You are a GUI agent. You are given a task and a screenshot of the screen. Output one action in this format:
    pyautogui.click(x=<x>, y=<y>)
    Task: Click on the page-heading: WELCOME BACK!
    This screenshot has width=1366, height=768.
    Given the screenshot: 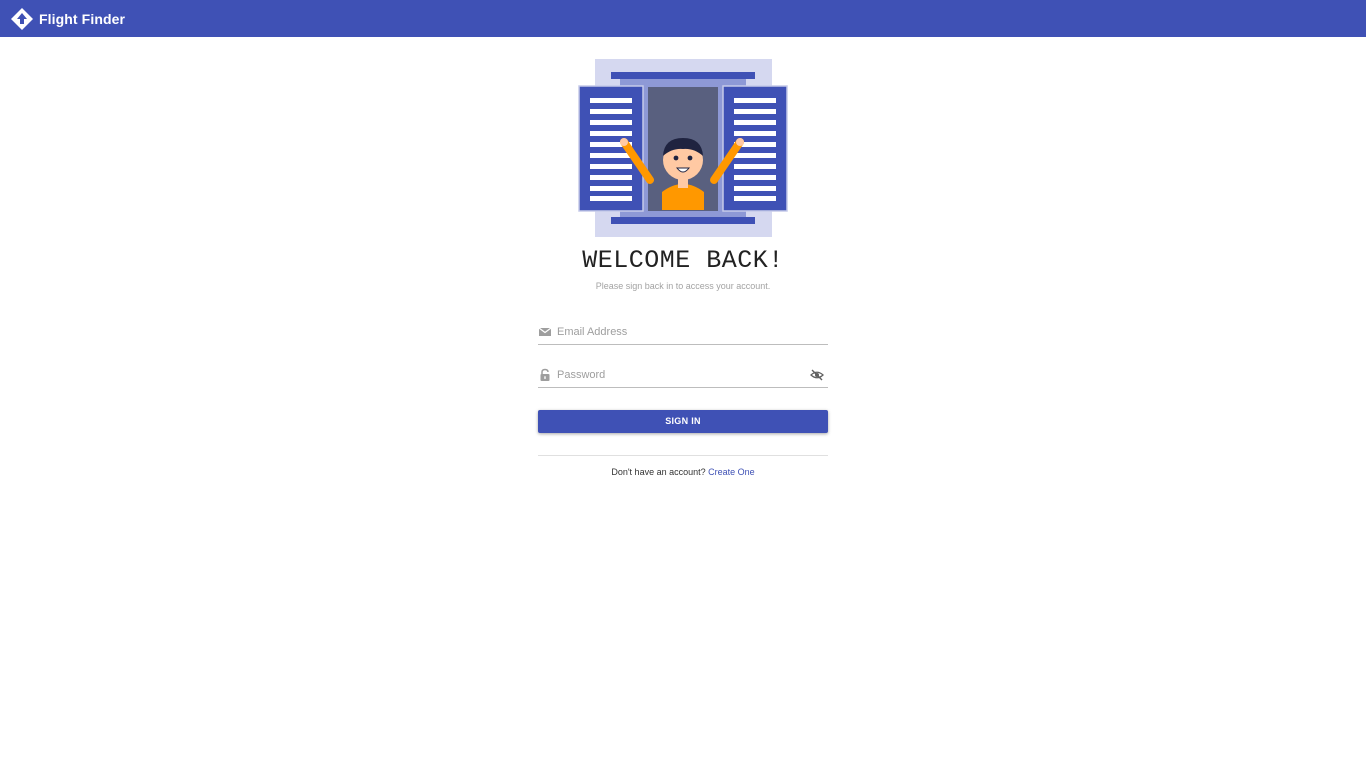 What is the action you would take?
    pyautogui.click(x=683, y=260)
    